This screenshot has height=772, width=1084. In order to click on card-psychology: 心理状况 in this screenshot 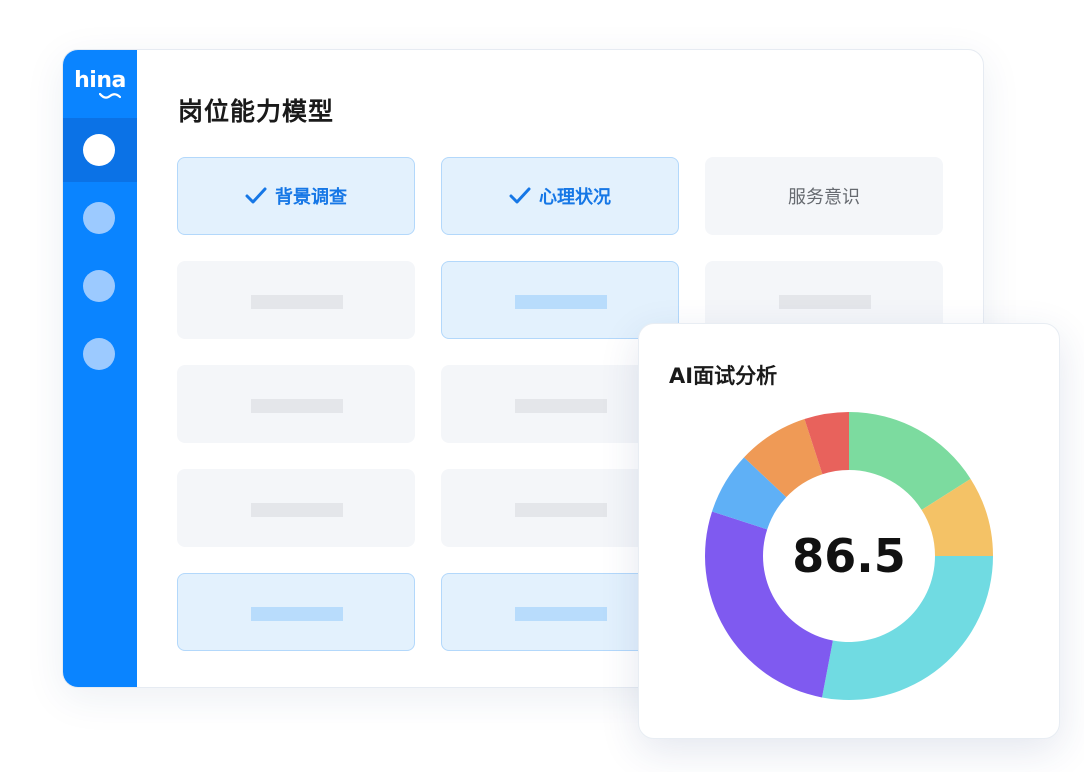, I will do `click(560, 196)`.